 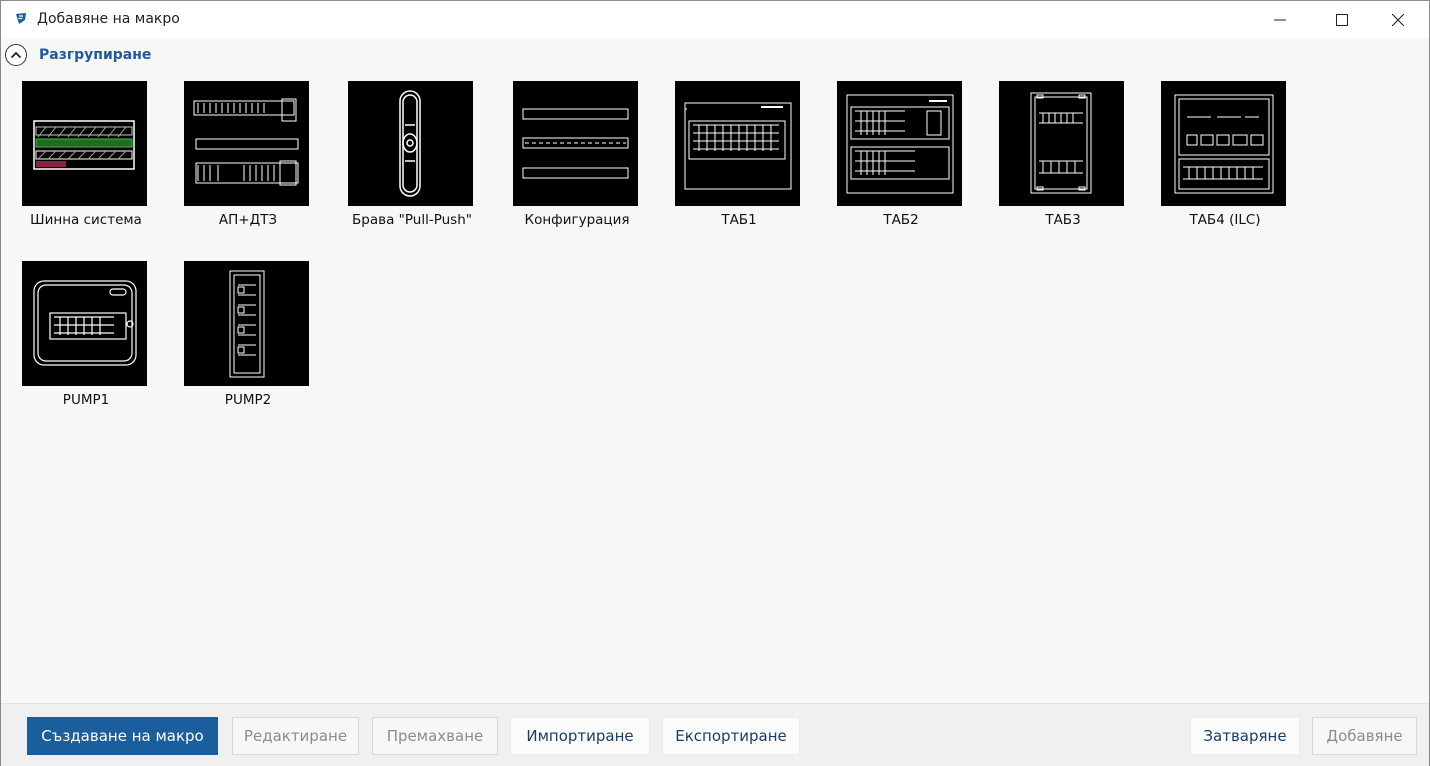 What do you see at coordinates (1061, 143) in the screenshot?
I see `panel-3-drawing` at bounding box center [1061, 143].